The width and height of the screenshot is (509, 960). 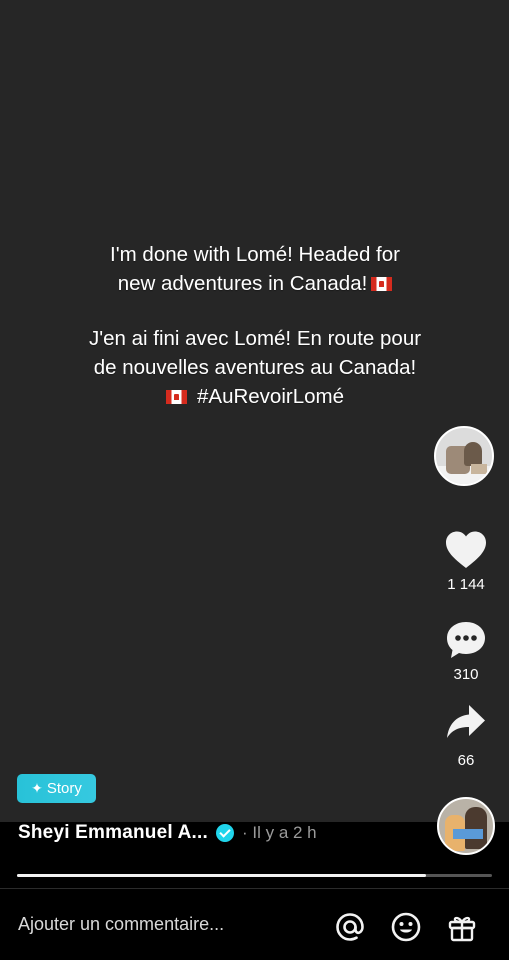 I want to click on caption-line-text: new adventures in Canada!, so click(x=242, y=283).